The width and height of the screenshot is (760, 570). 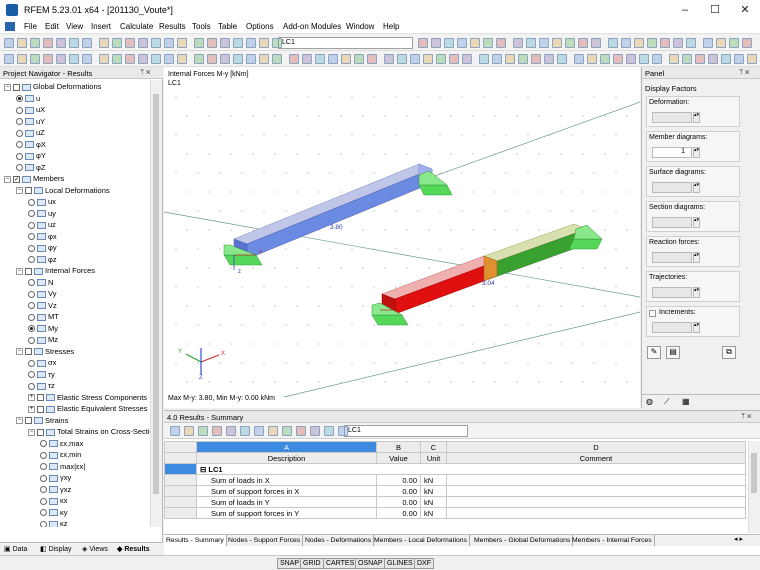 I want to click on nav-item: εx,max, so click(x=61, y=443).